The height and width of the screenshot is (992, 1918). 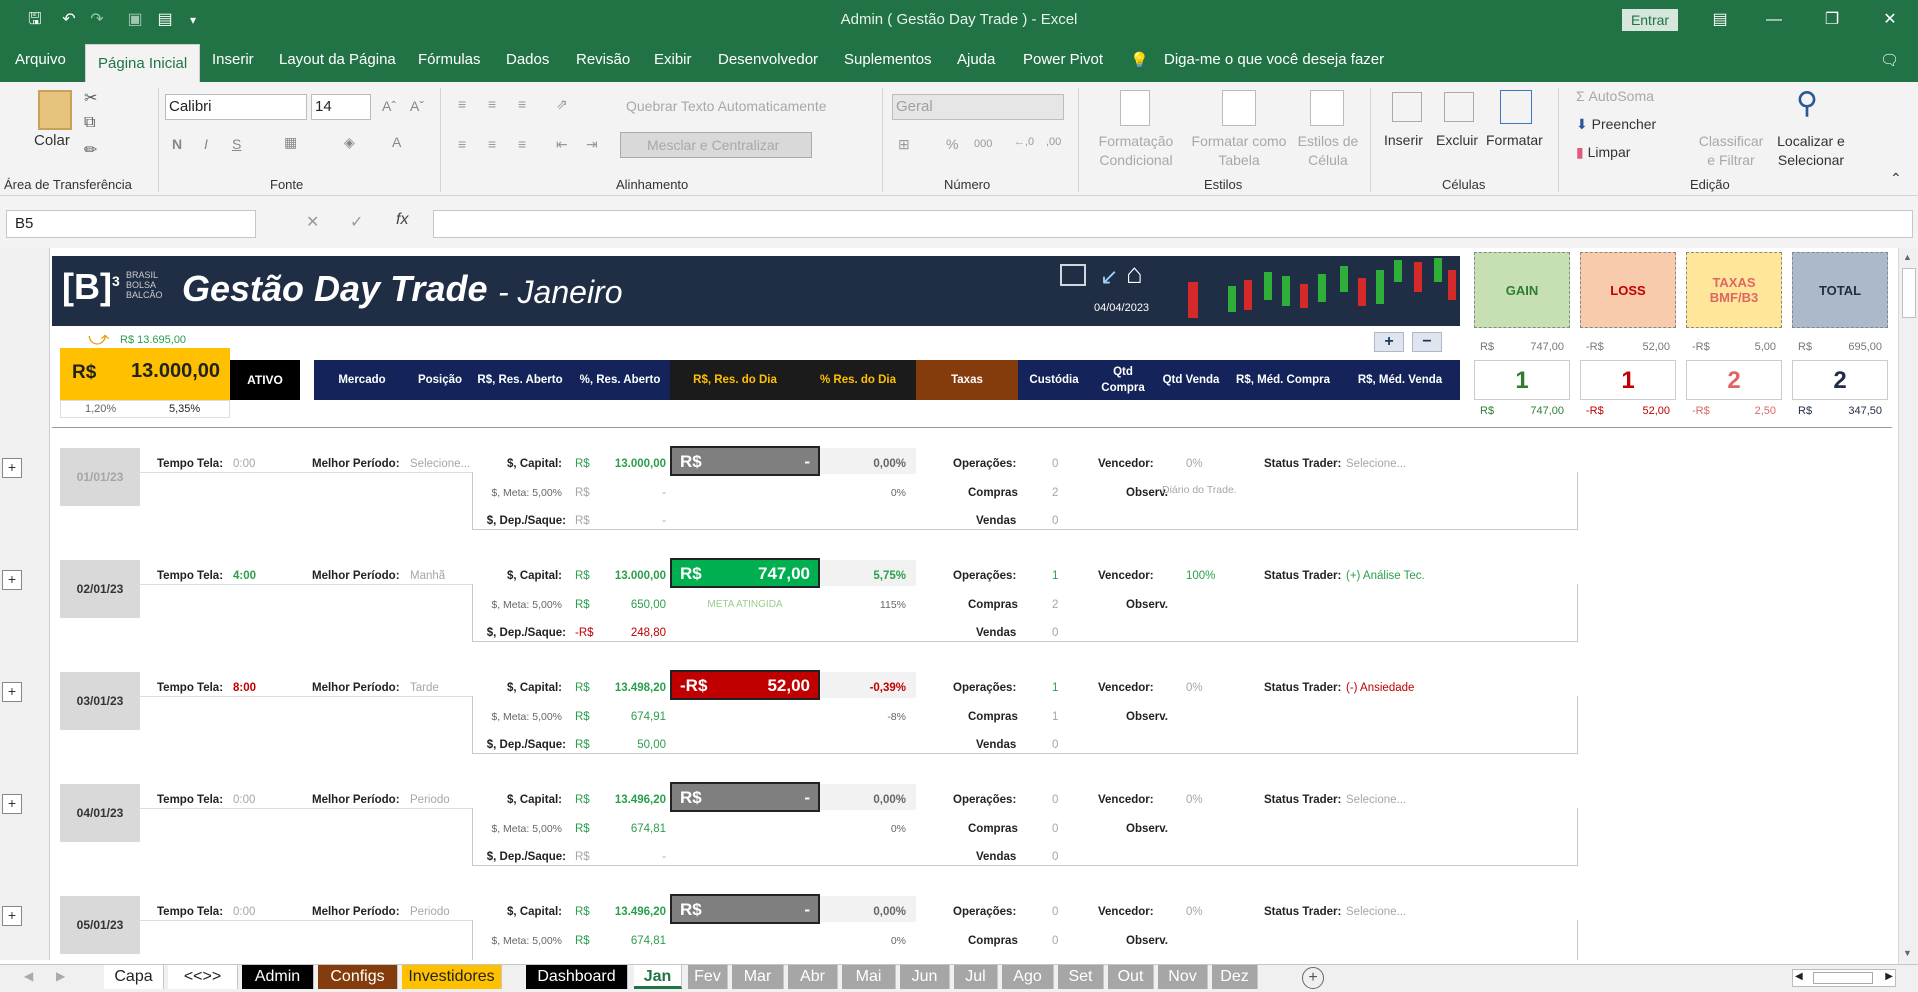 What do you see at coordinates (1239, 108) in the screenshot?
I see `format-table-icon` at bounding box center [1239, 108].